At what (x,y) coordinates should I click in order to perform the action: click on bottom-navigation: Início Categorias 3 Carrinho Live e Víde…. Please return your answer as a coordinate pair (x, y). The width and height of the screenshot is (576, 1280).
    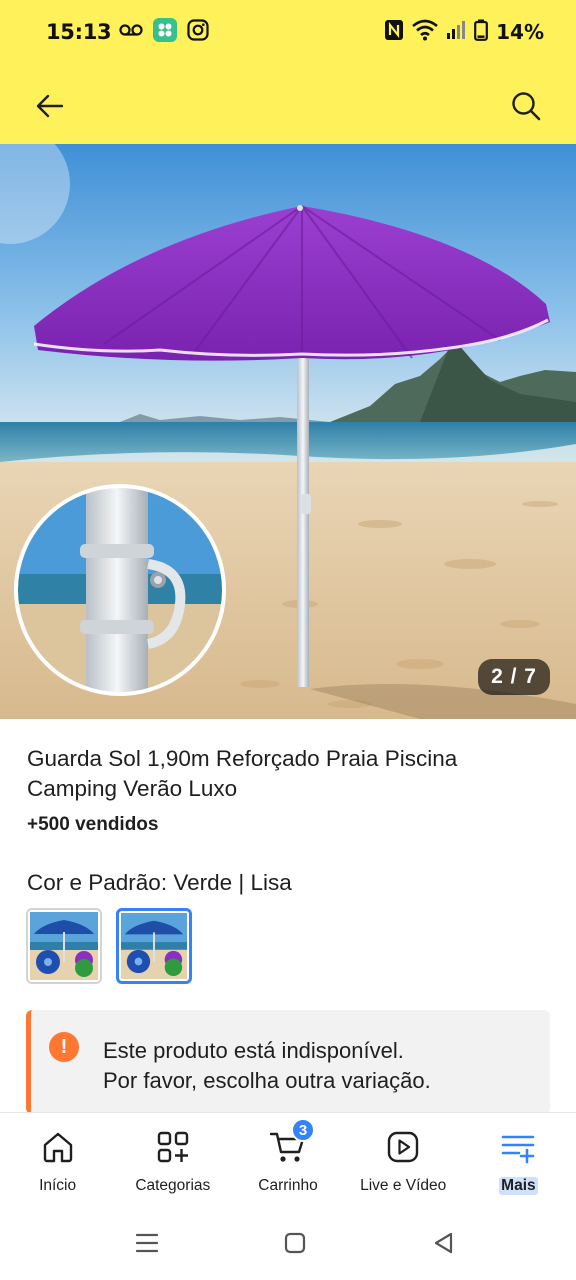
    Looking at the image, I should click on (288, 1159).